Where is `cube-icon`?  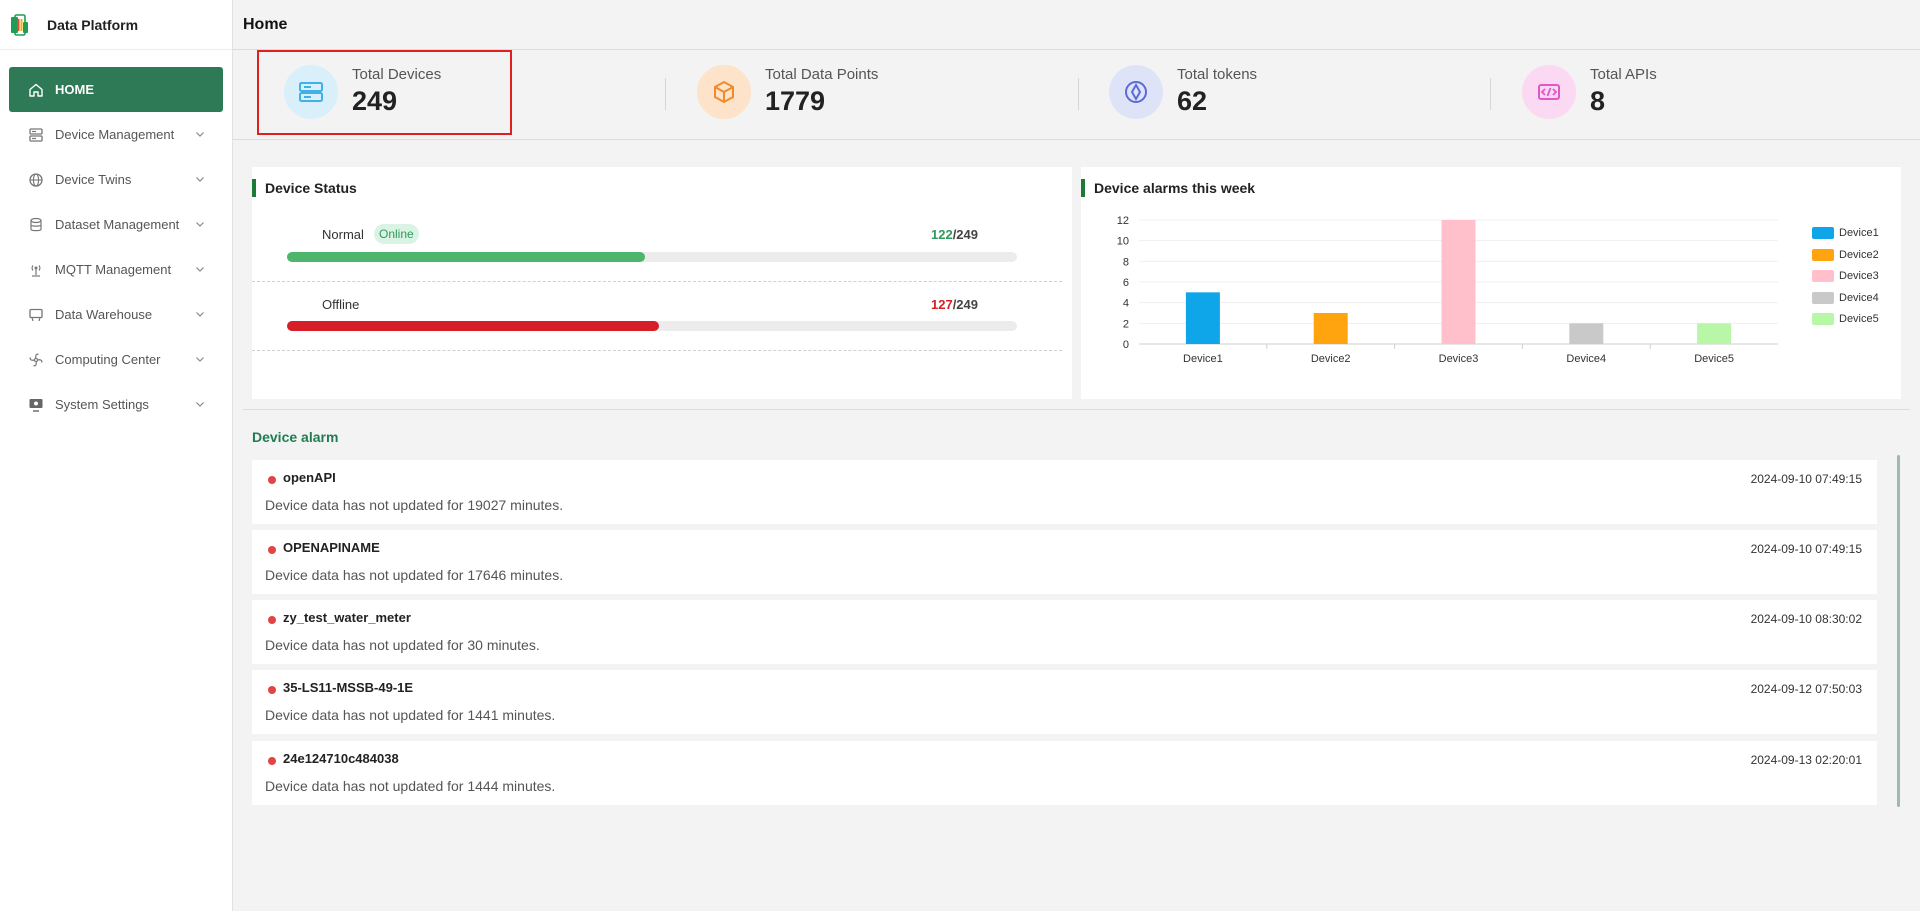
cube-icon is located at coordinates (724, 92).